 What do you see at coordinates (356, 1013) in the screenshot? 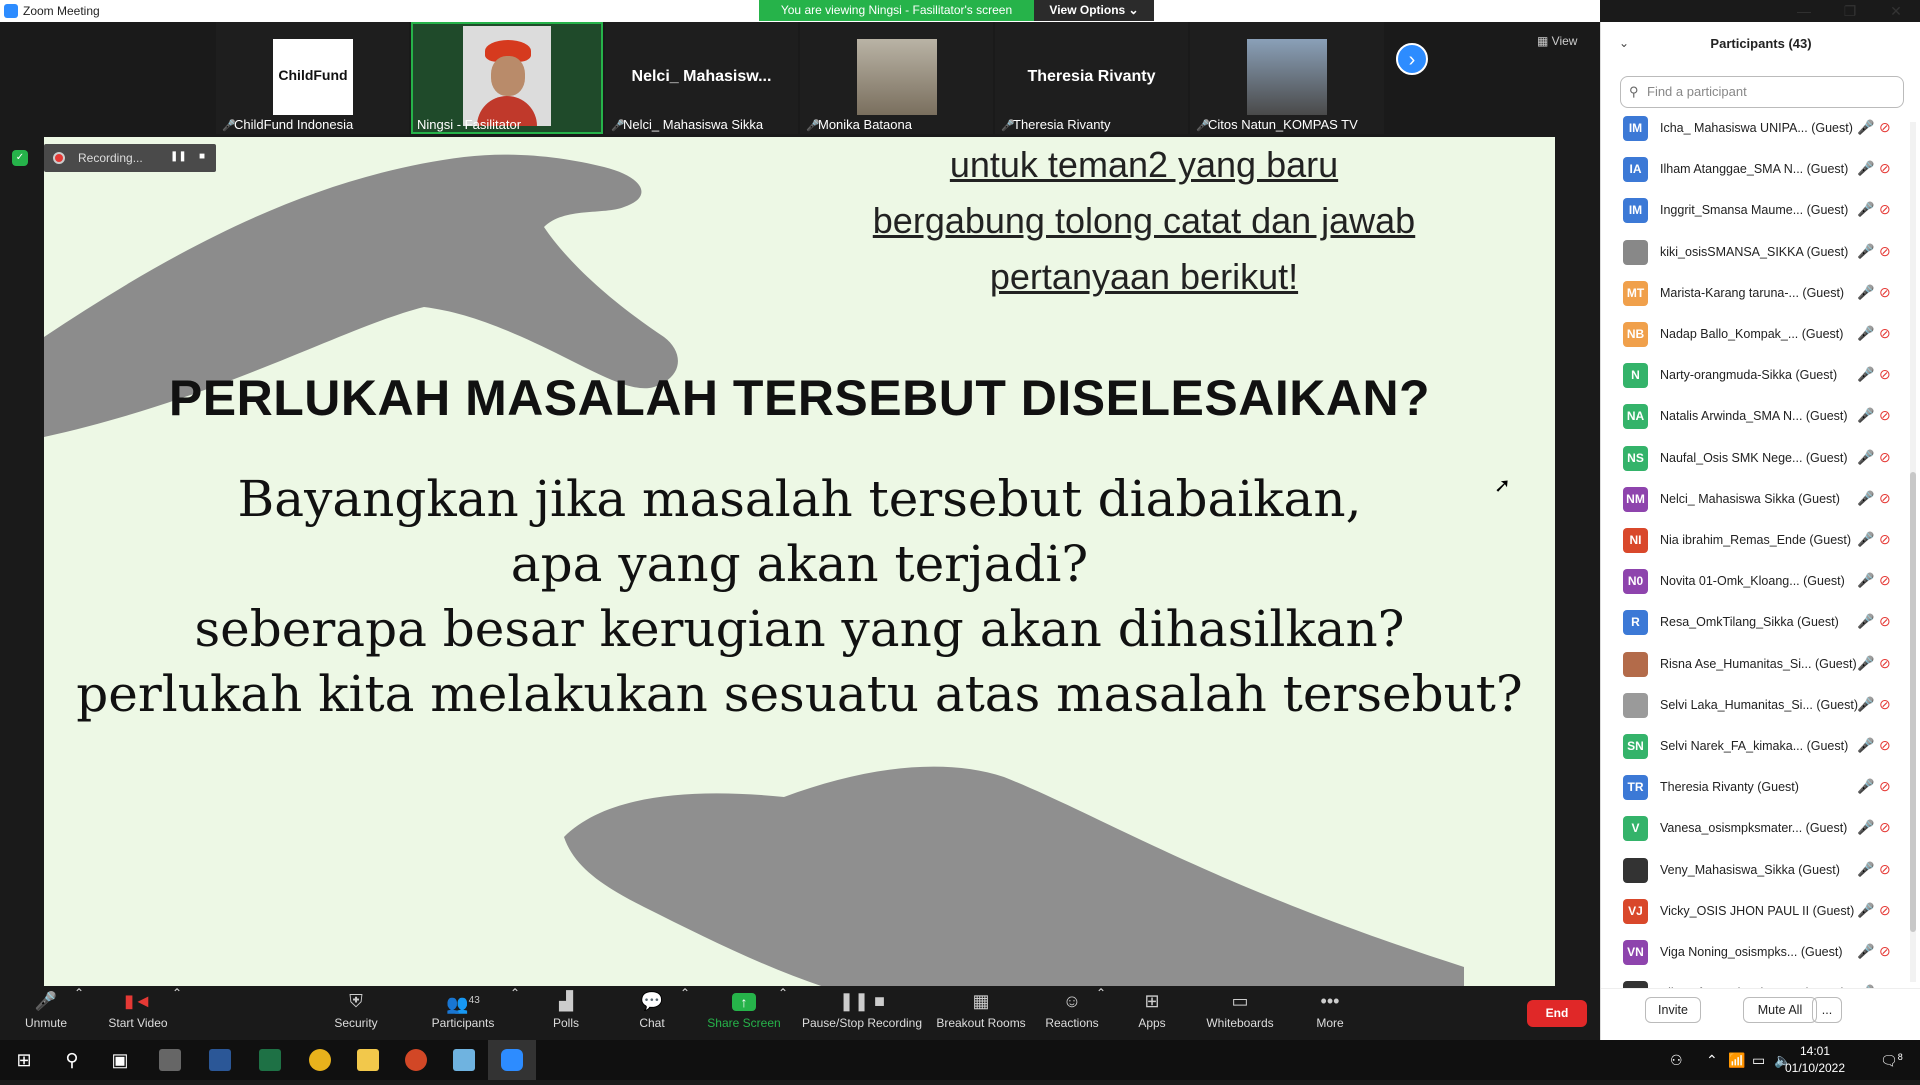
I see `security-button: ⛨ Security` at bounding box center [356, 1013].